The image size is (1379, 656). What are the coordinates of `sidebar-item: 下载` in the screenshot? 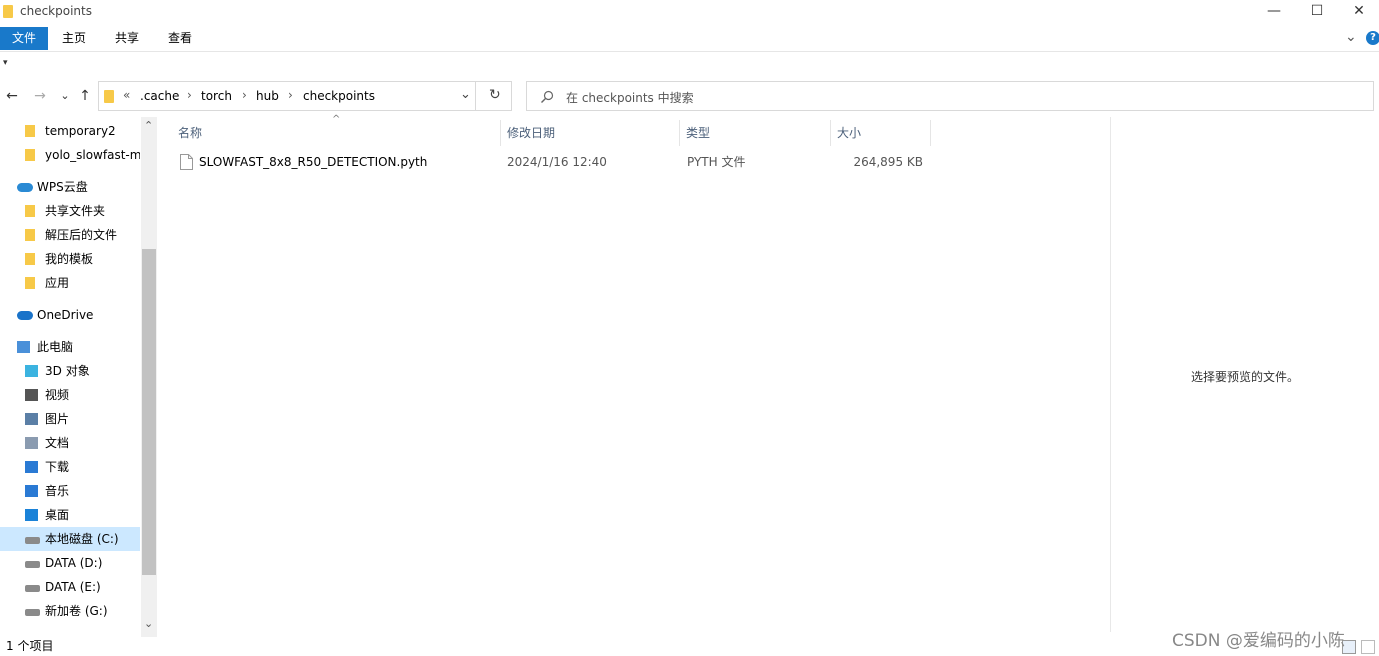 It's located at (70, 467).